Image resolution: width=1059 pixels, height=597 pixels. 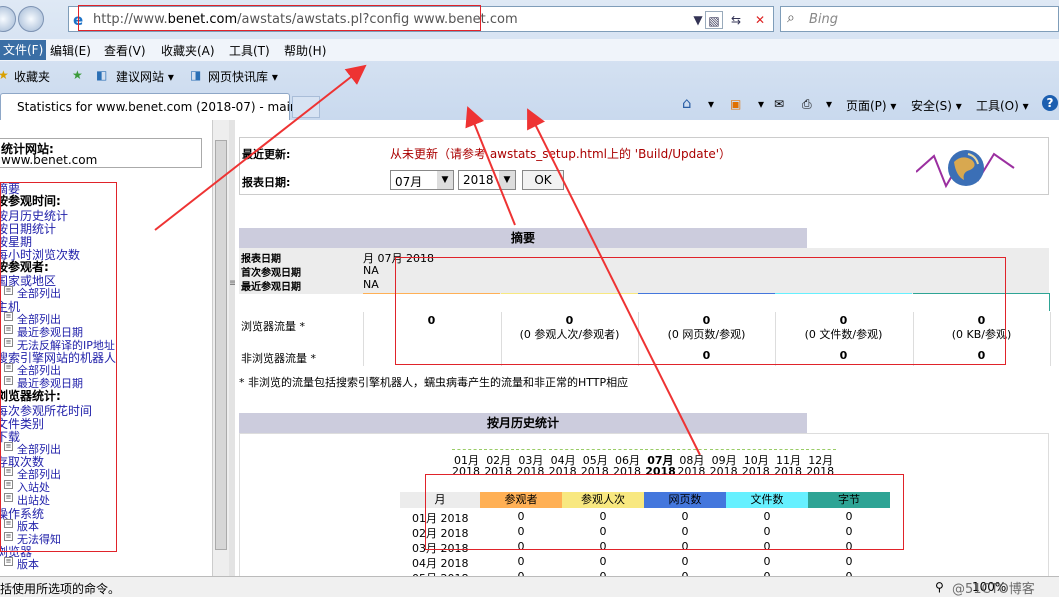 What do you see at coordinates (993, 589) in the screenshot?
I see `watermark: @51CTO博客` at bounding box center [993, 589].